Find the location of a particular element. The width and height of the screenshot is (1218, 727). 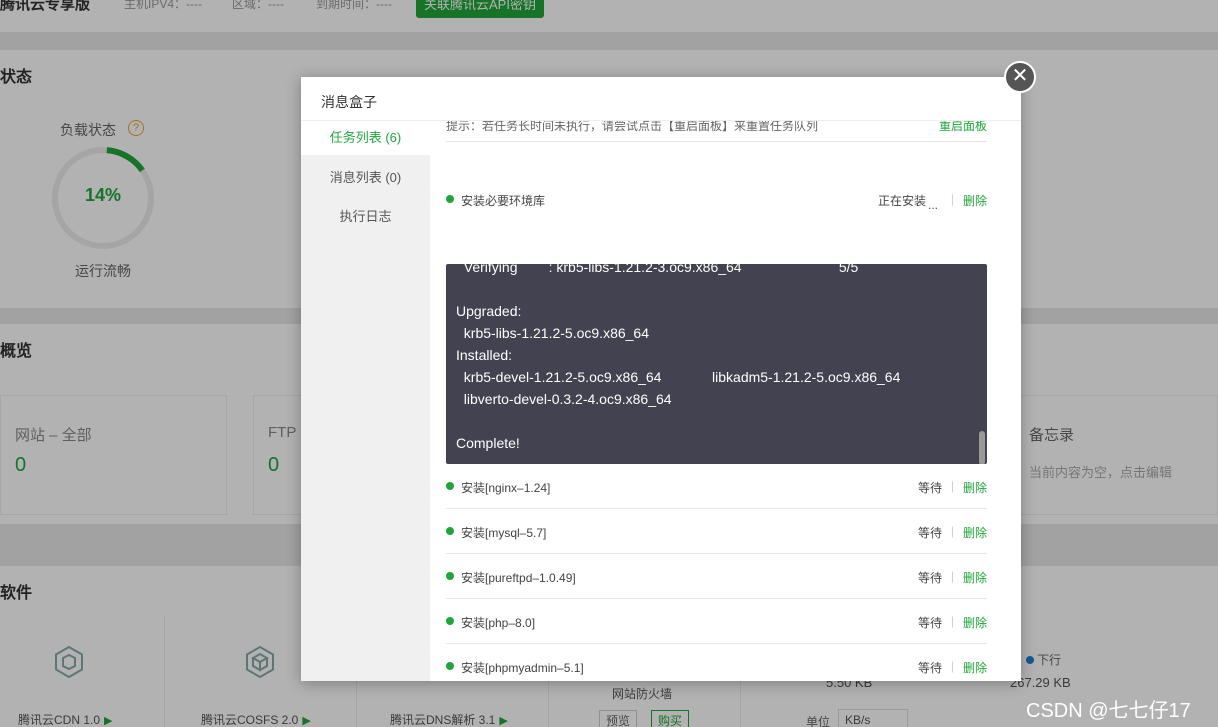

task-item: 安装必要环境库 正在安装 ... | 删除 is located at coordinates (716, 218).